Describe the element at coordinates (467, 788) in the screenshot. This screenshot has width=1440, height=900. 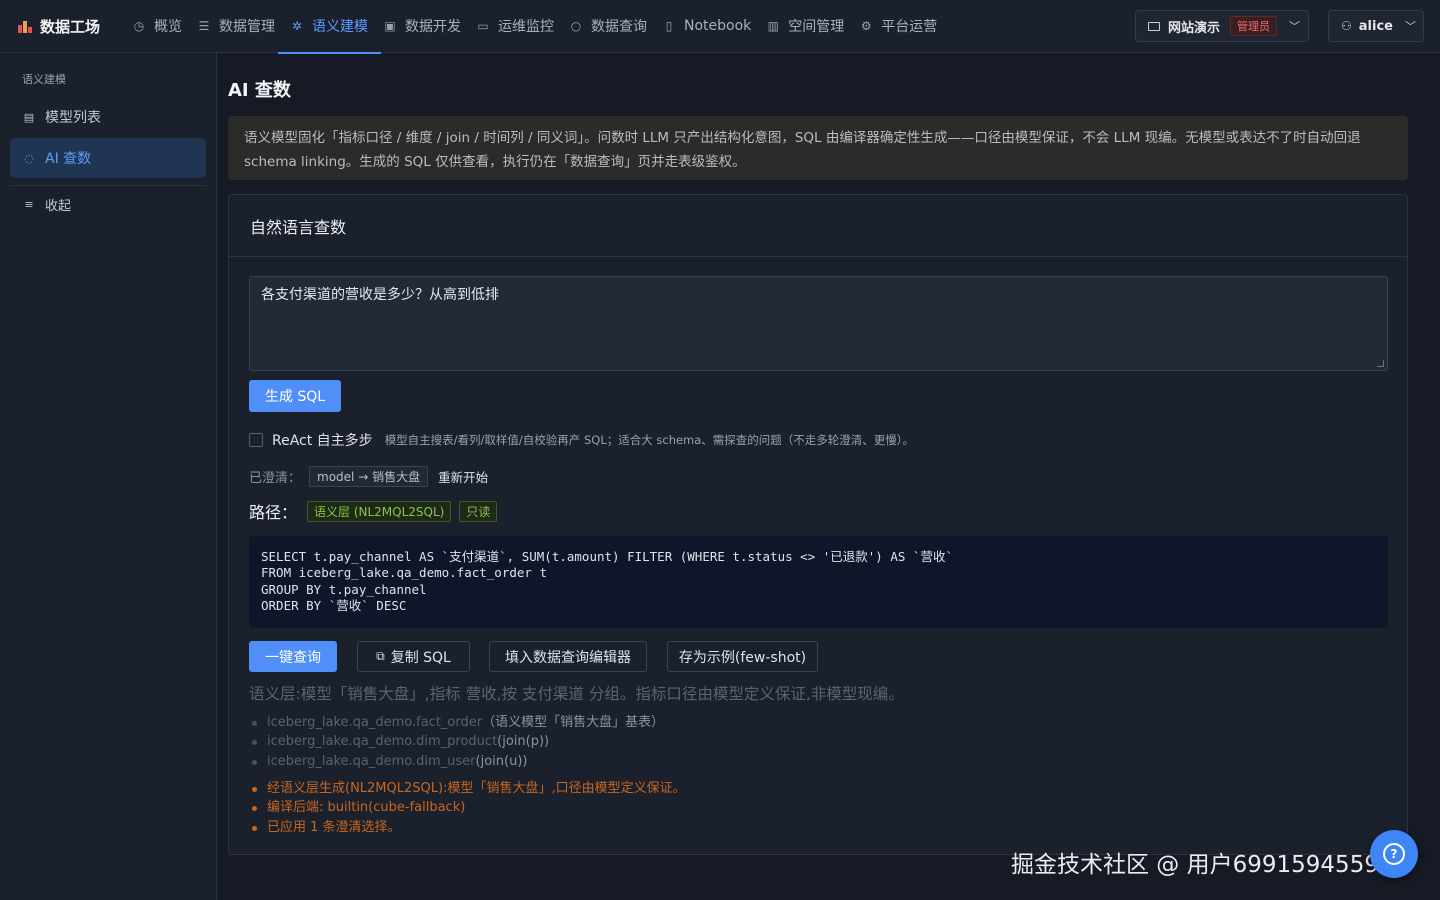
I see `log-item: 经语义层生成(NL2MQL2SQL):模型「销售大盘」,口径由模型定义保证。` at that location.